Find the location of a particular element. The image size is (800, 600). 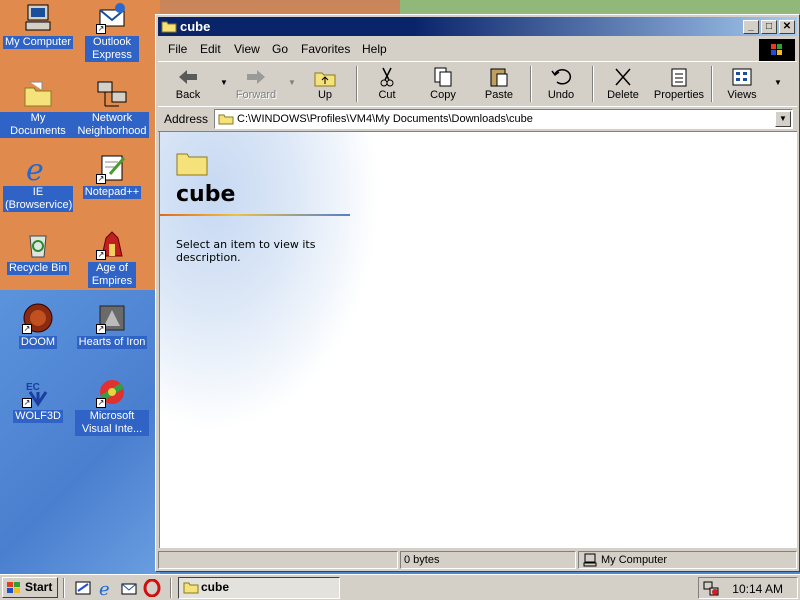

properties-button: Properties is located at coordinates (679, 84).